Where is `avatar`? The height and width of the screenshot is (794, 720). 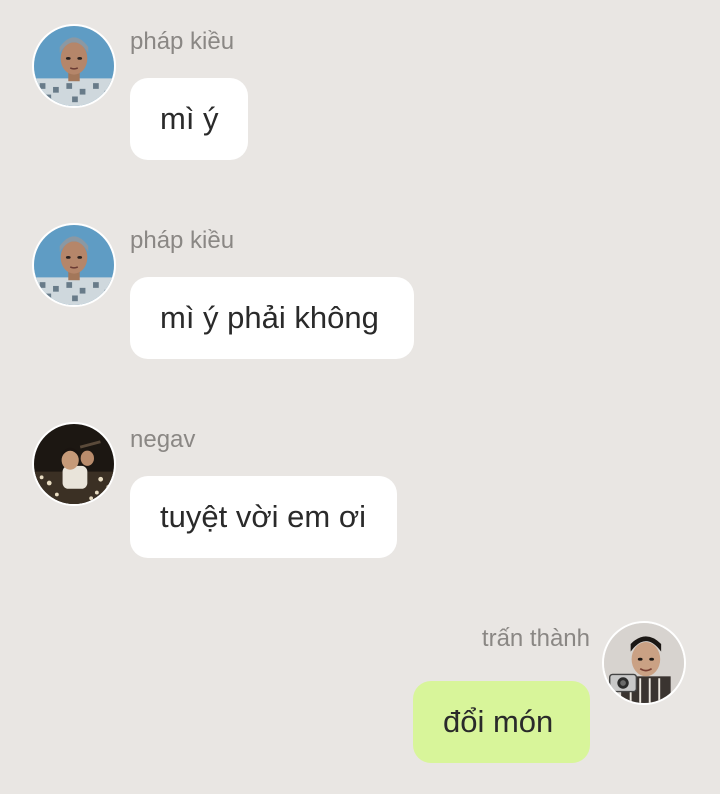
avatar is located at coordinates (644, 663).